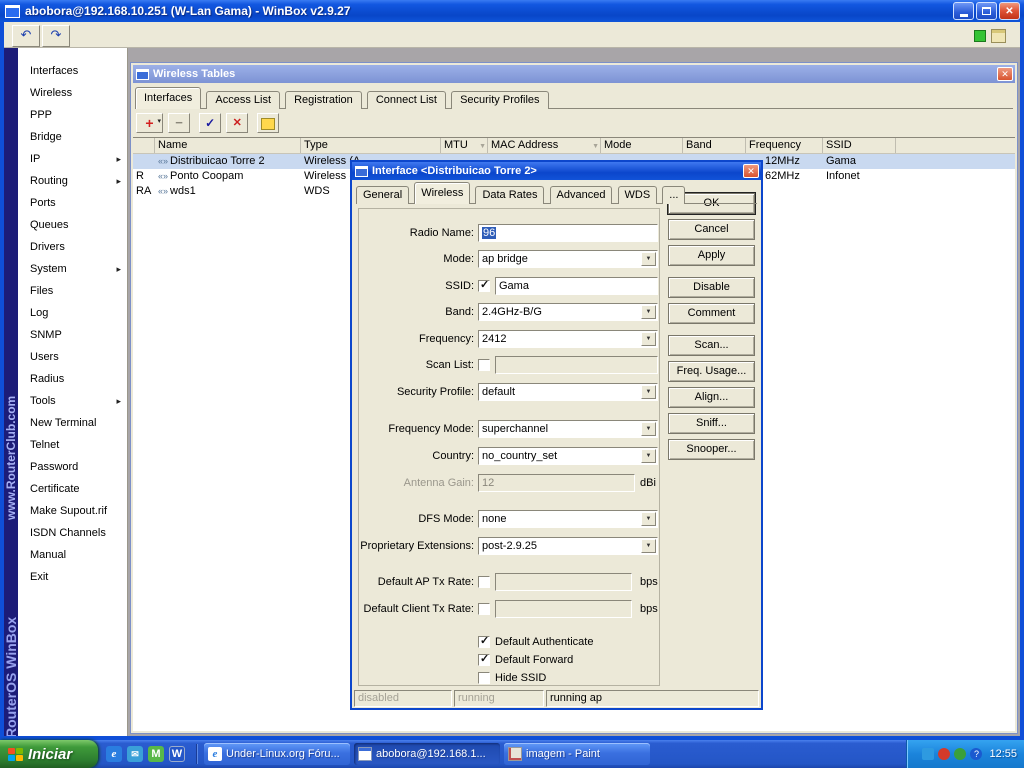  Describe the element at coordinates (72, 115) in the screenshot. I see `sidebar-item-ppp: PPP` at that location.